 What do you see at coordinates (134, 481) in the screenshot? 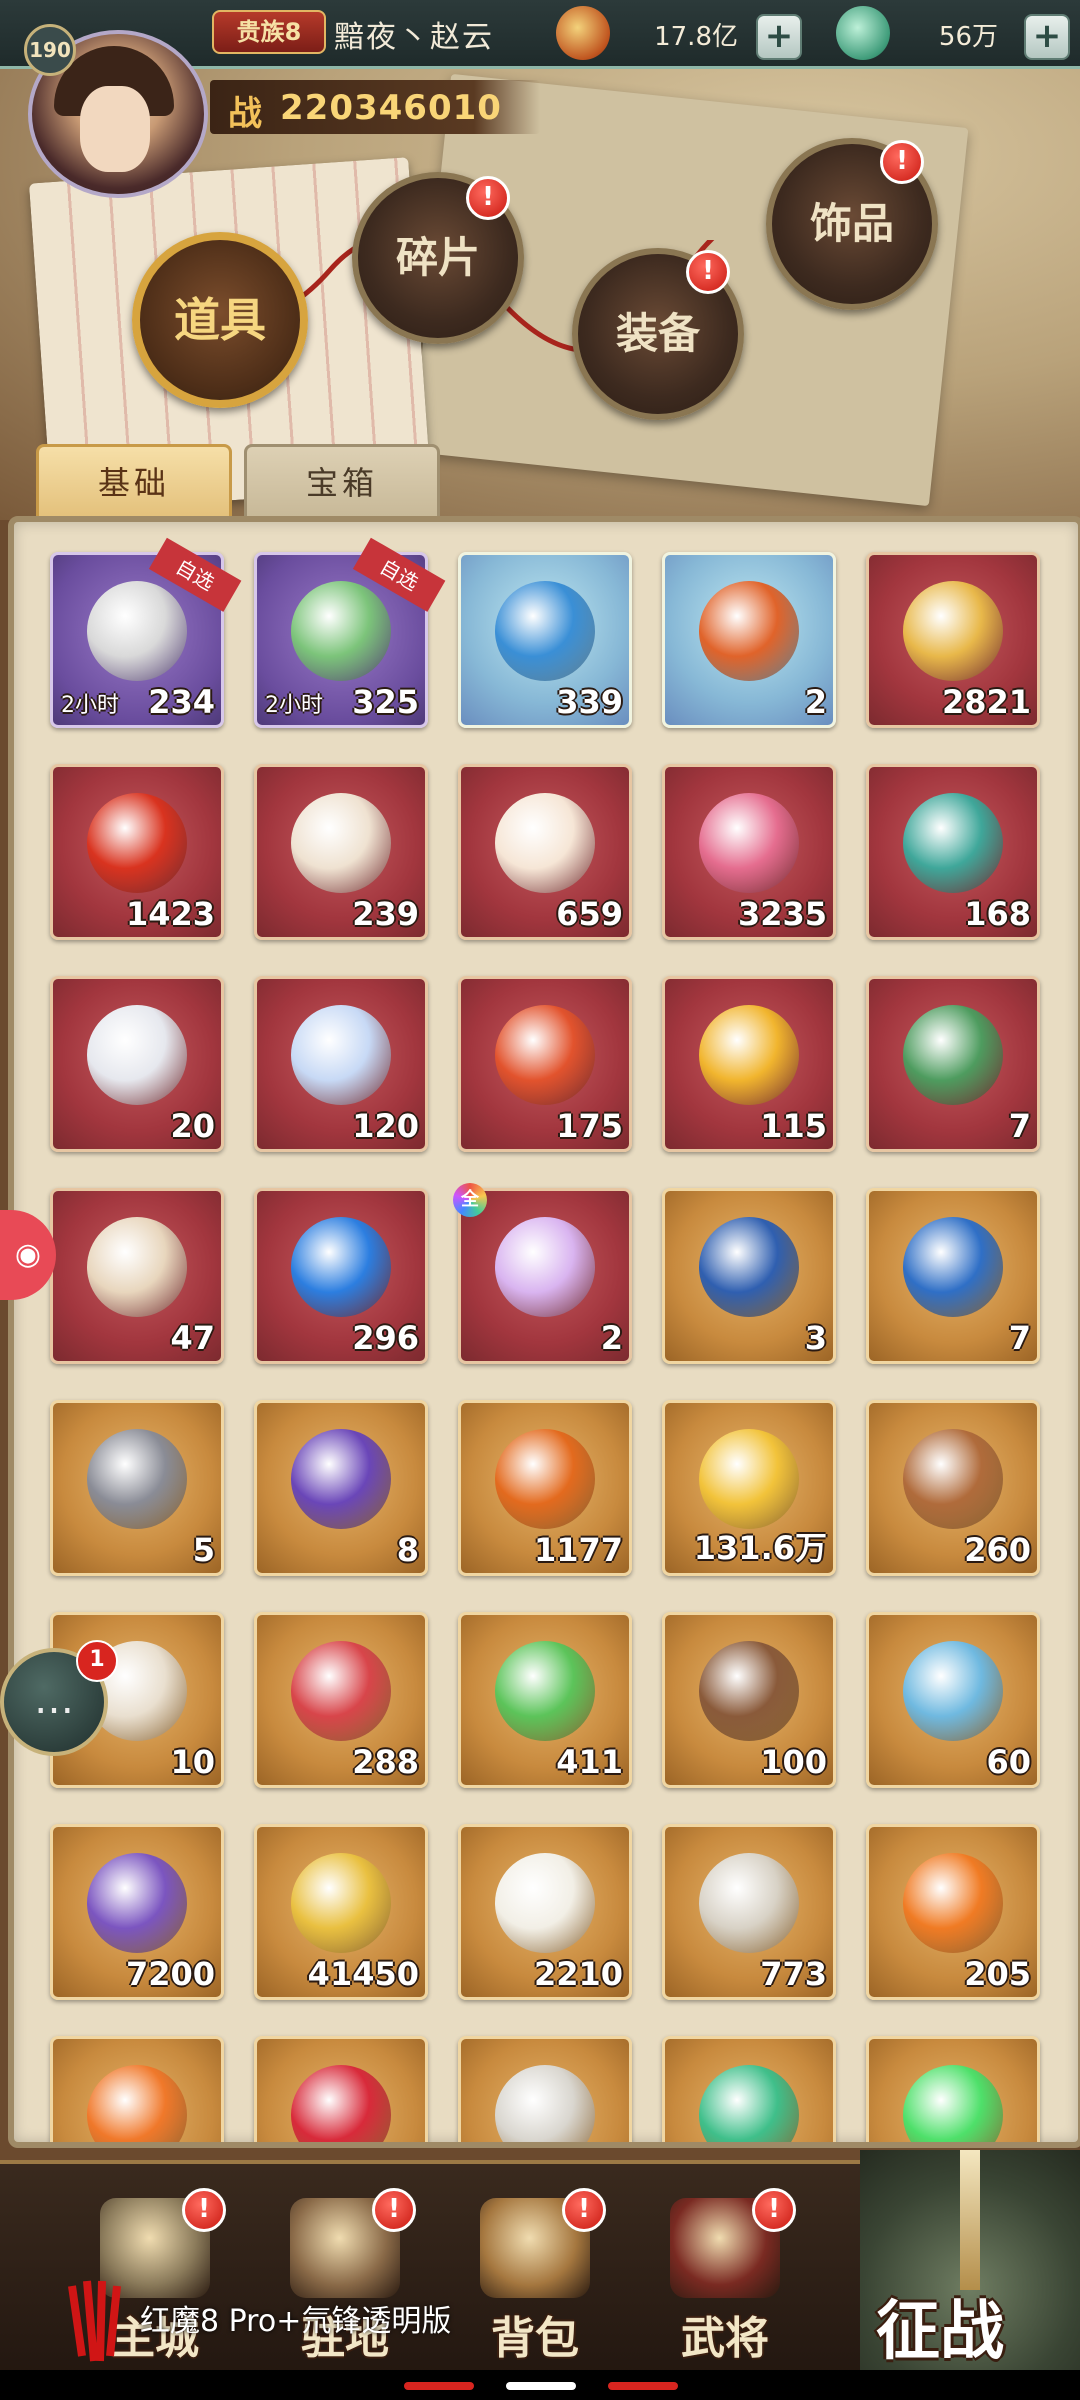
I see `tab-basic: 基础` at bounding box center [134, 481].